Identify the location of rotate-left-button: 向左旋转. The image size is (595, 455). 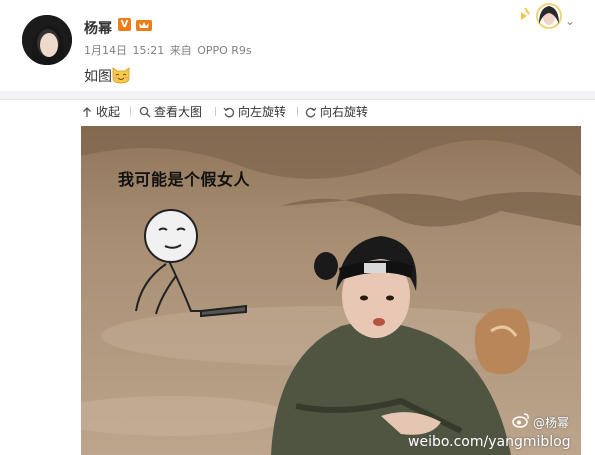
(254, 111).